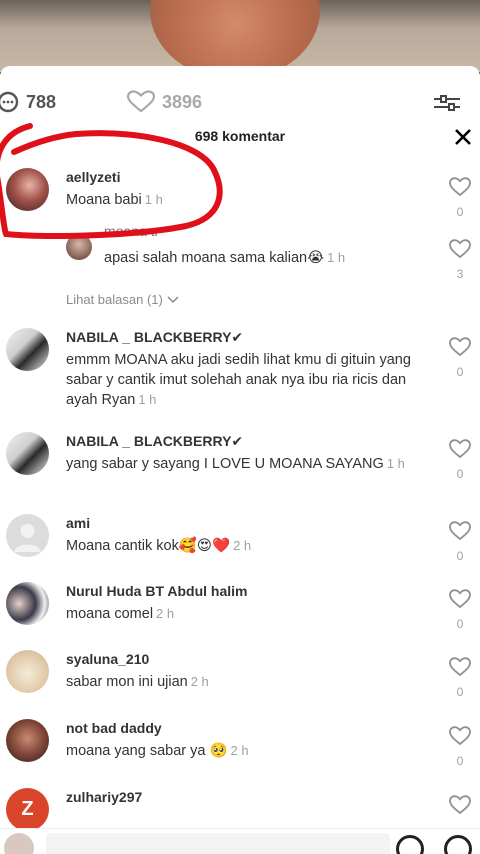 The height and width of the screenshot is (854, 480). I want to click on comment-username: syaluna_210, so click(243, 659).